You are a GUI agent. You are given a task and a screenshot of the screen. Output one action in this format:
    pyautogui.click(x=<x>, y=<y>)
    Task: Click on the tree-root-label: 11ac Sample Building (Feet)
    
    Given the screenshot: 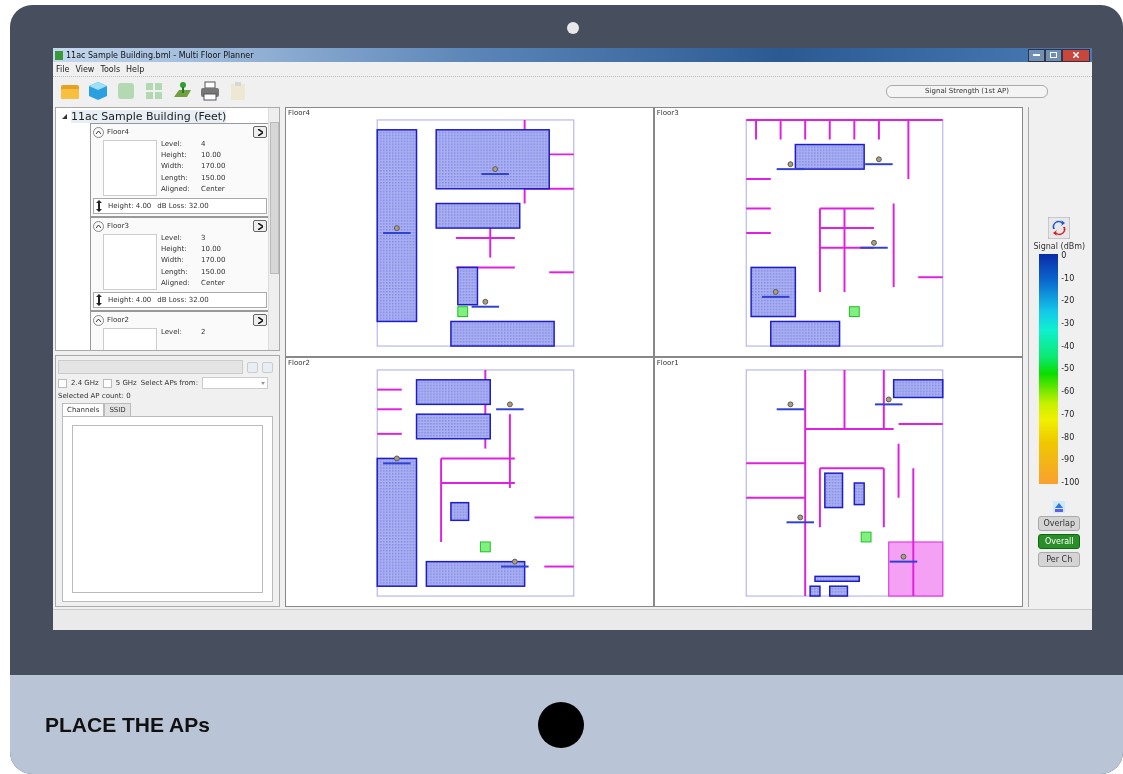 What is the action you would take?
    pyautogui.click(x=149, y=116)
    